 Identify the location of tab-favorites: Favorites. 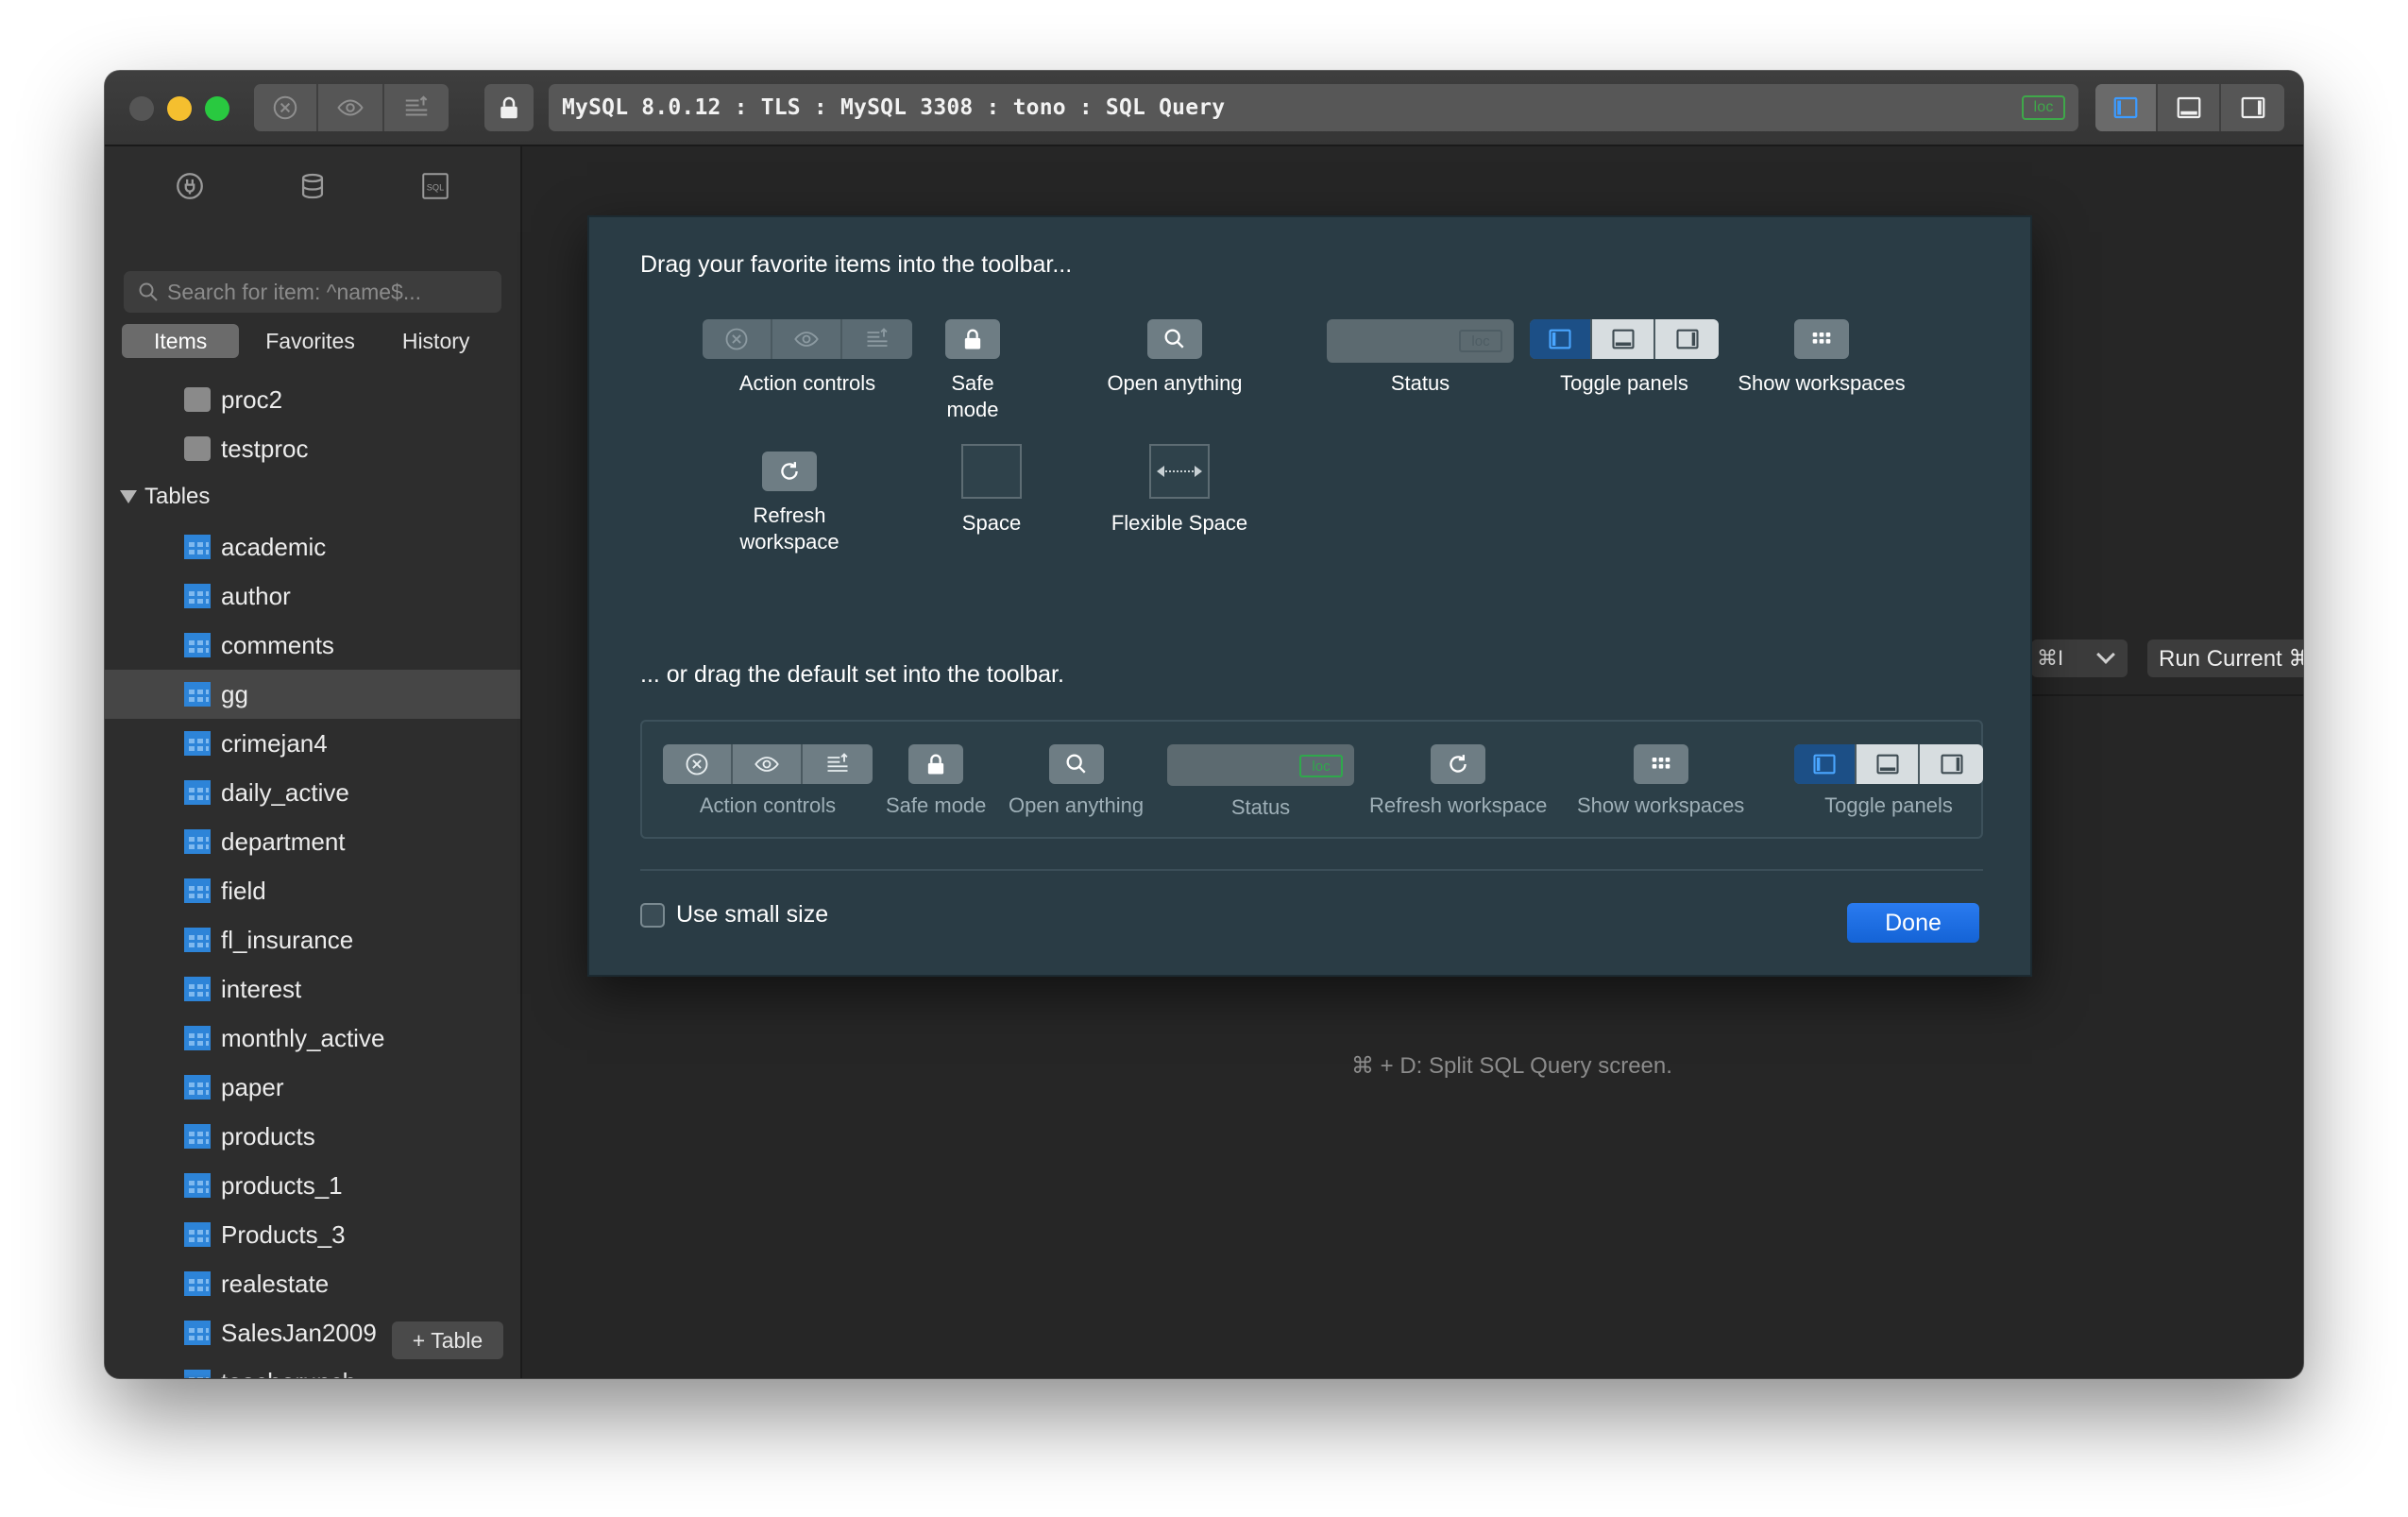
(310, 341).